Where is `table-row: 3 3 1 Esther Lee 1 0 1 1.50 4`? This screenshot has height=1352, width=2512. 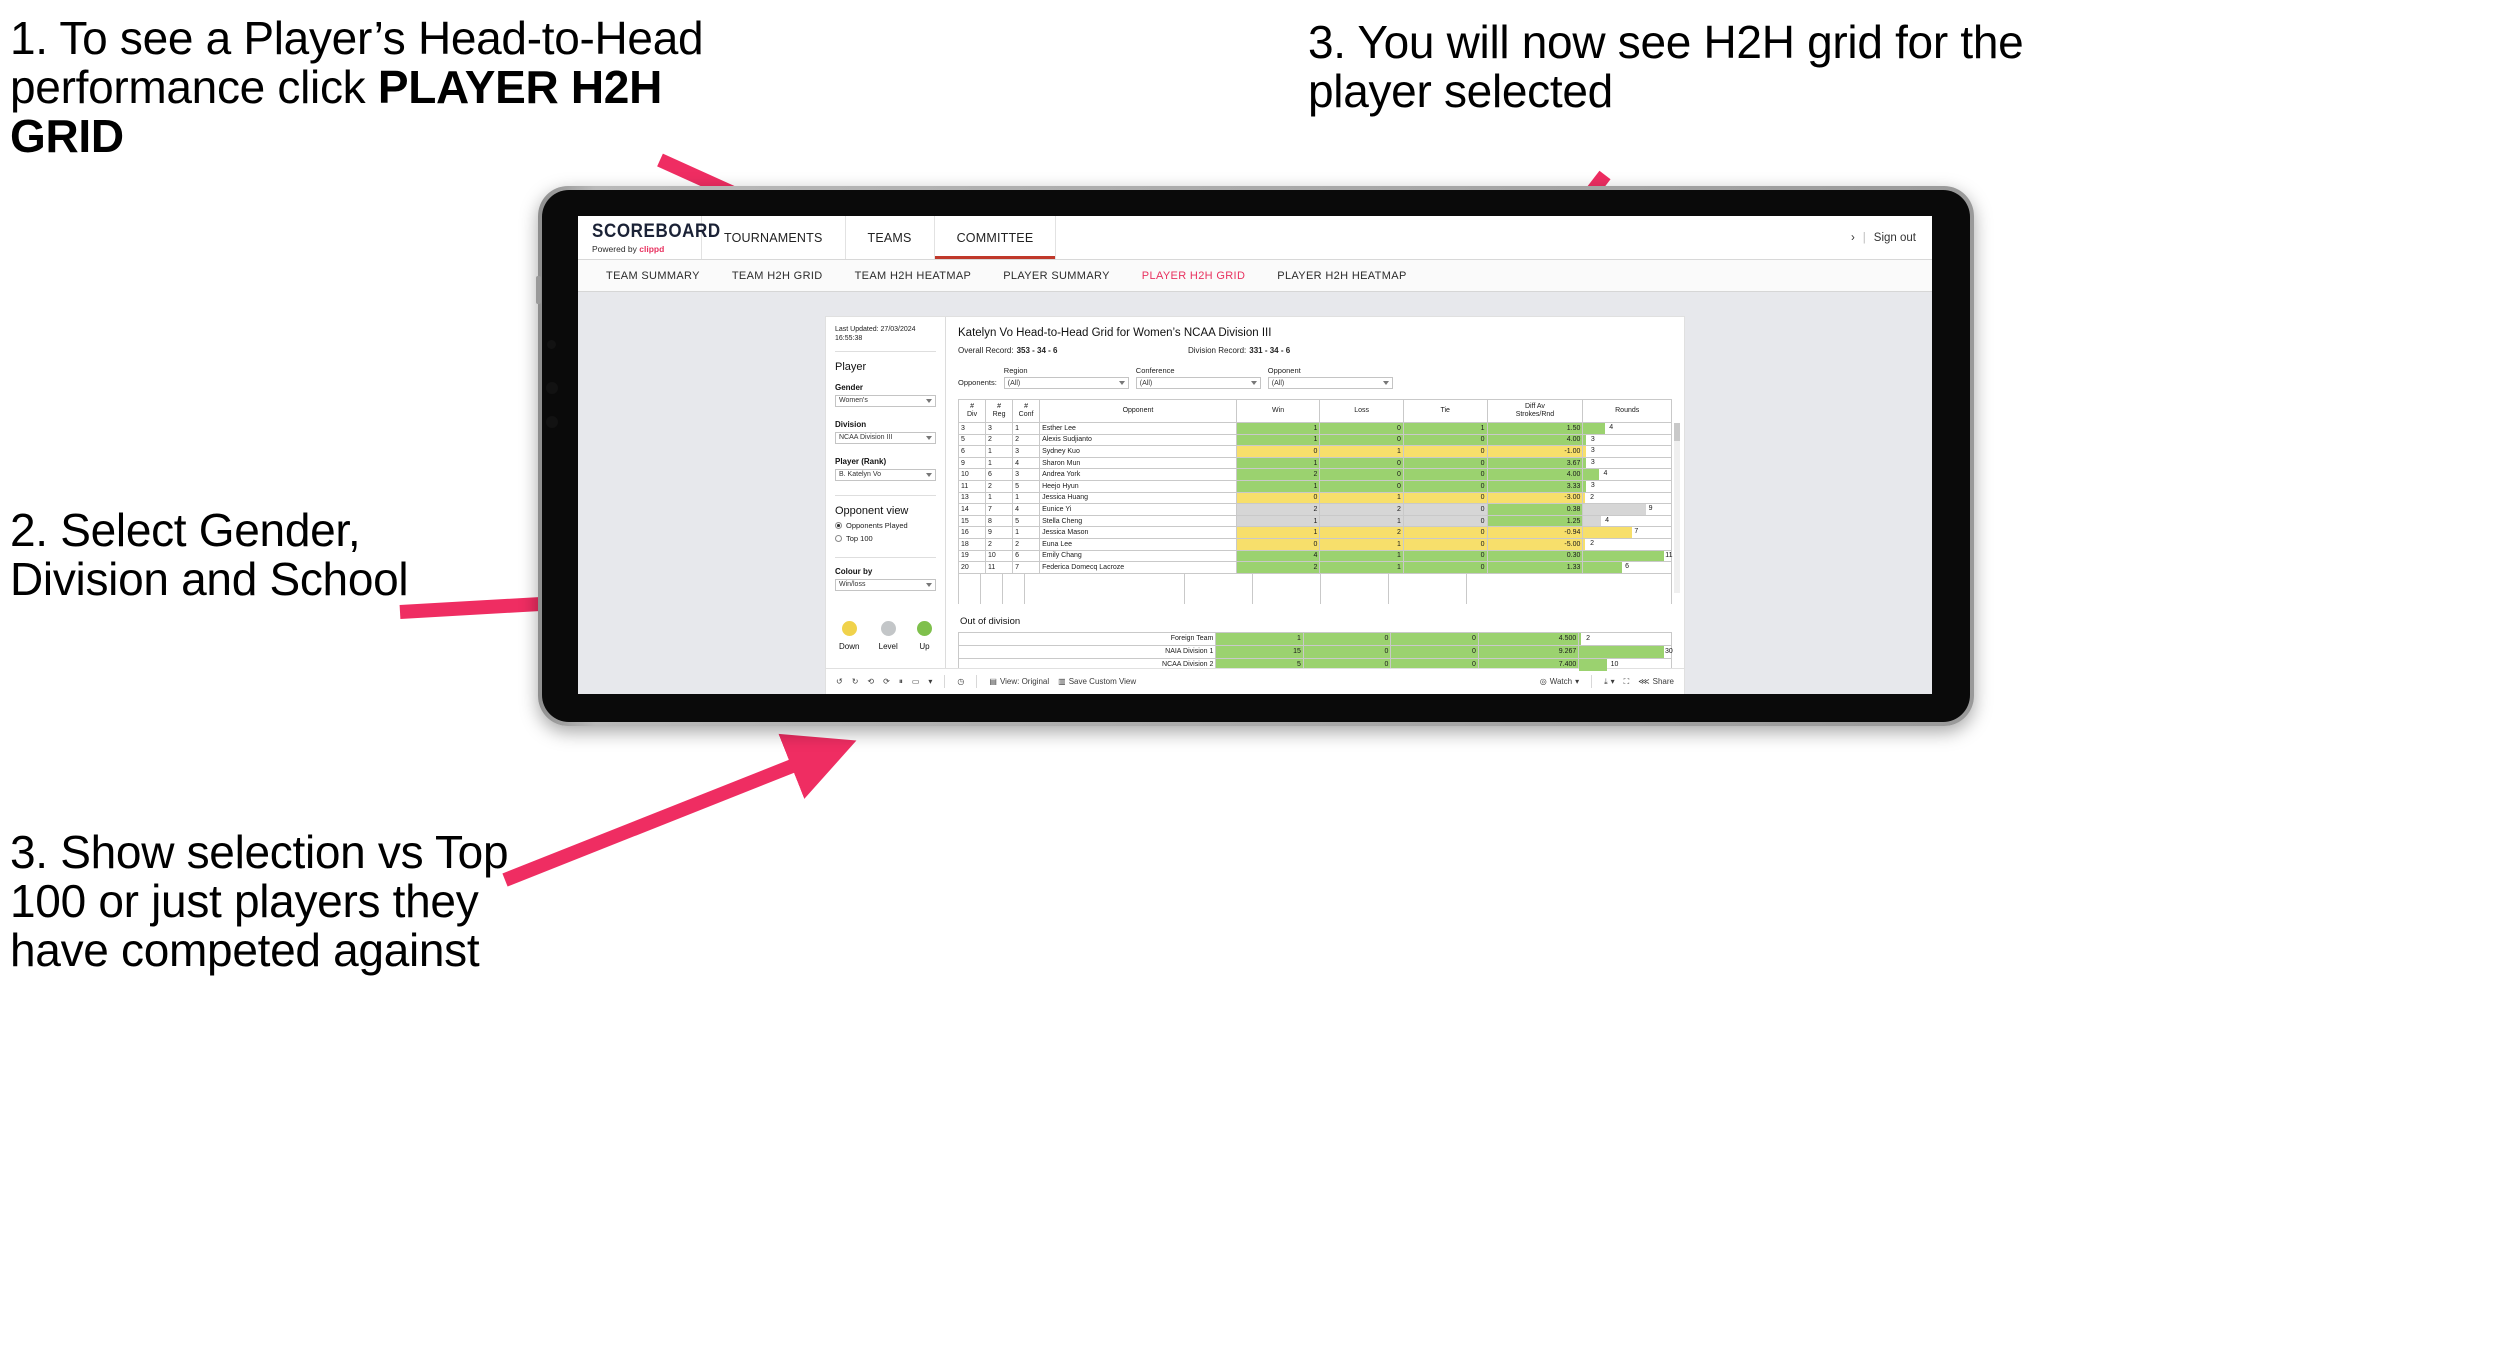 table-row: 3 3 1 Esther Lee 1 0 1 1.50 4 is located at coordinates (1314, 428).